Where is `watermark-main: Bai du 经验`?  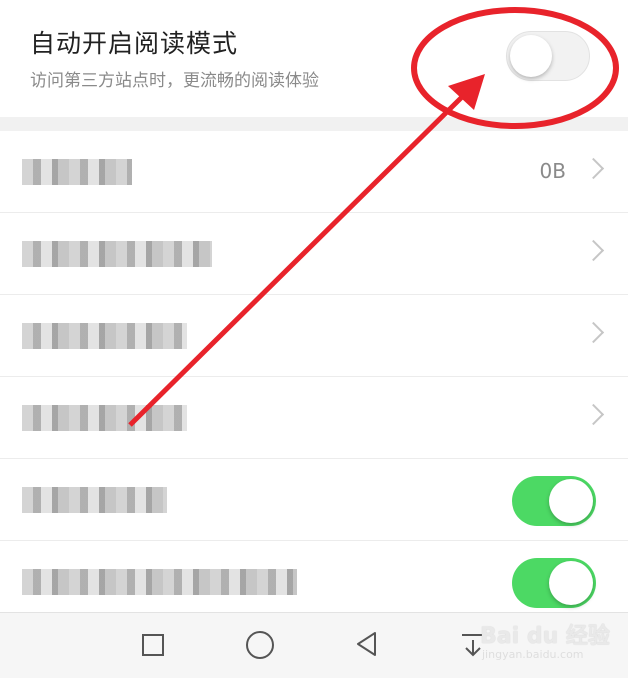
watermark-main: Bai du 经验 is located at coordinates (545, 636).